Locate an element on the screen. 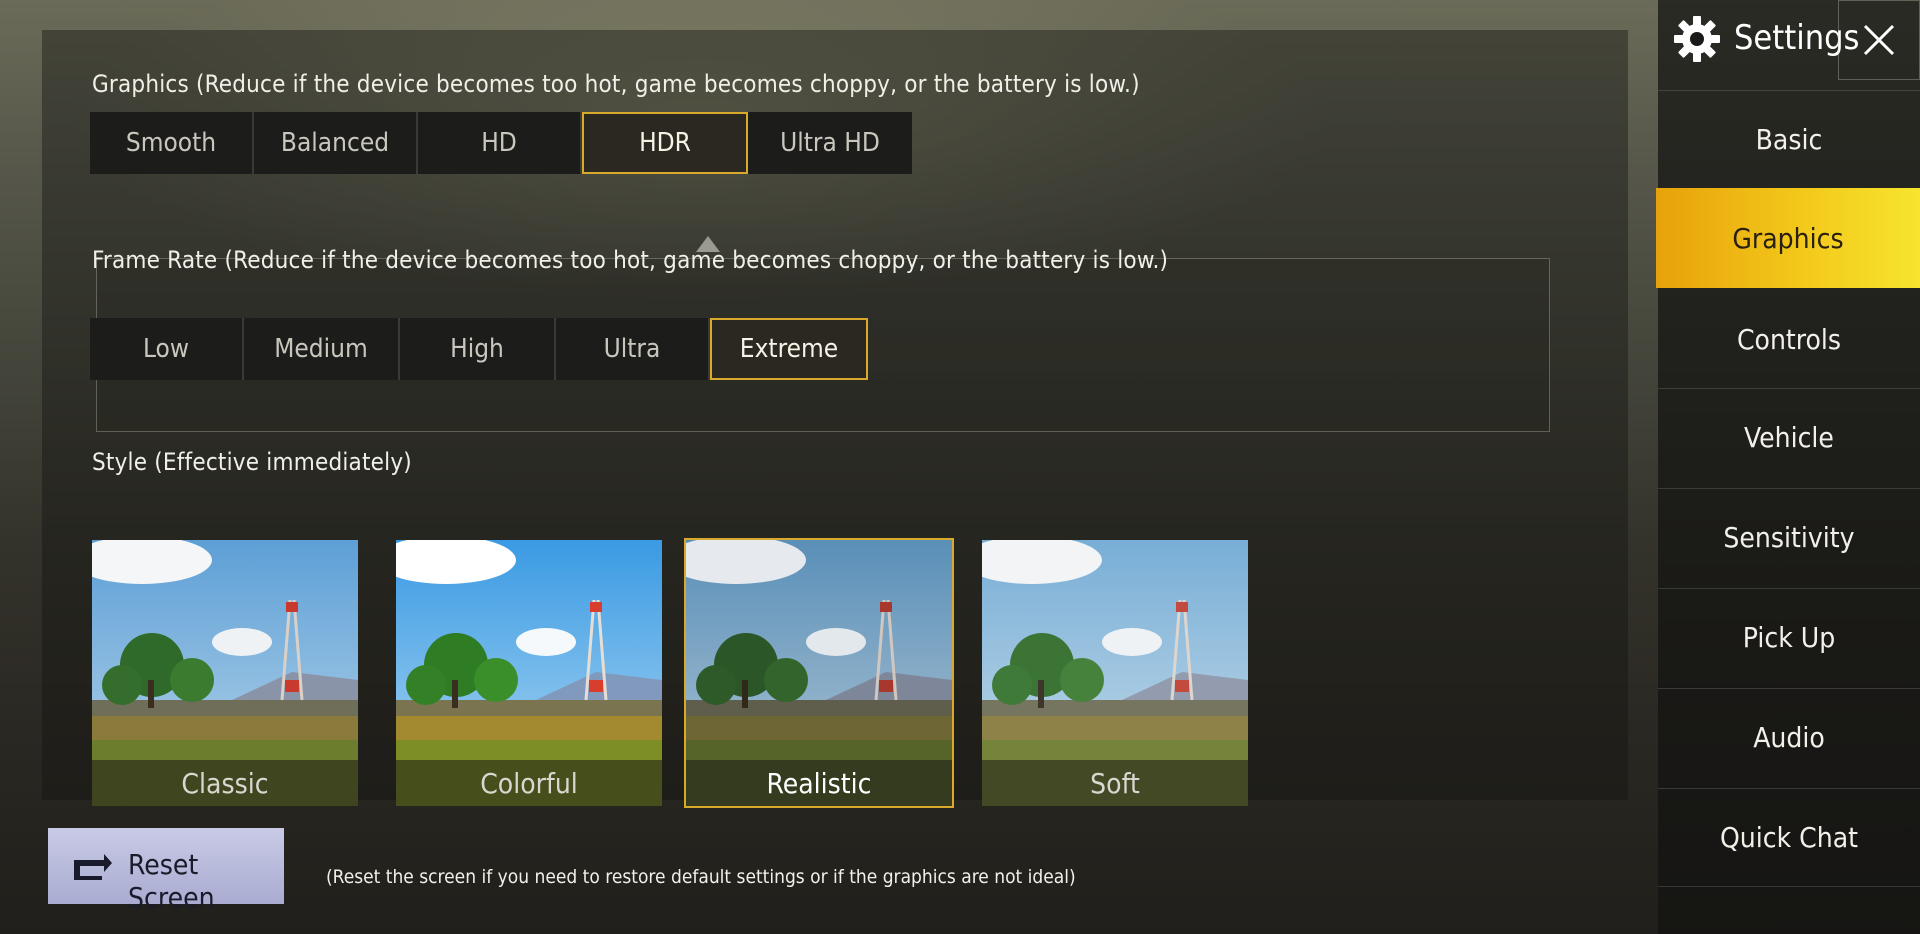  gear-icon is located at coordinates (1697, 39).